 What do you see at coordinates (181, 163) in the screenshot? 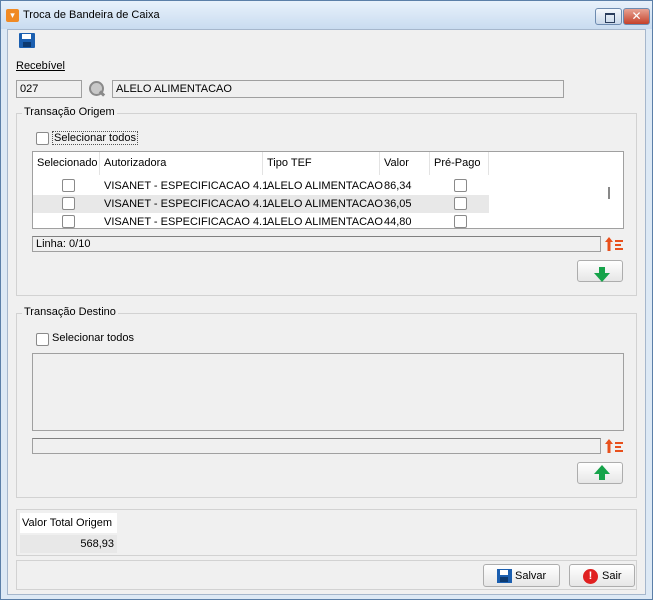
I see `column-header-autorizadora: Autorizadora` at bounding box center [181, 163].